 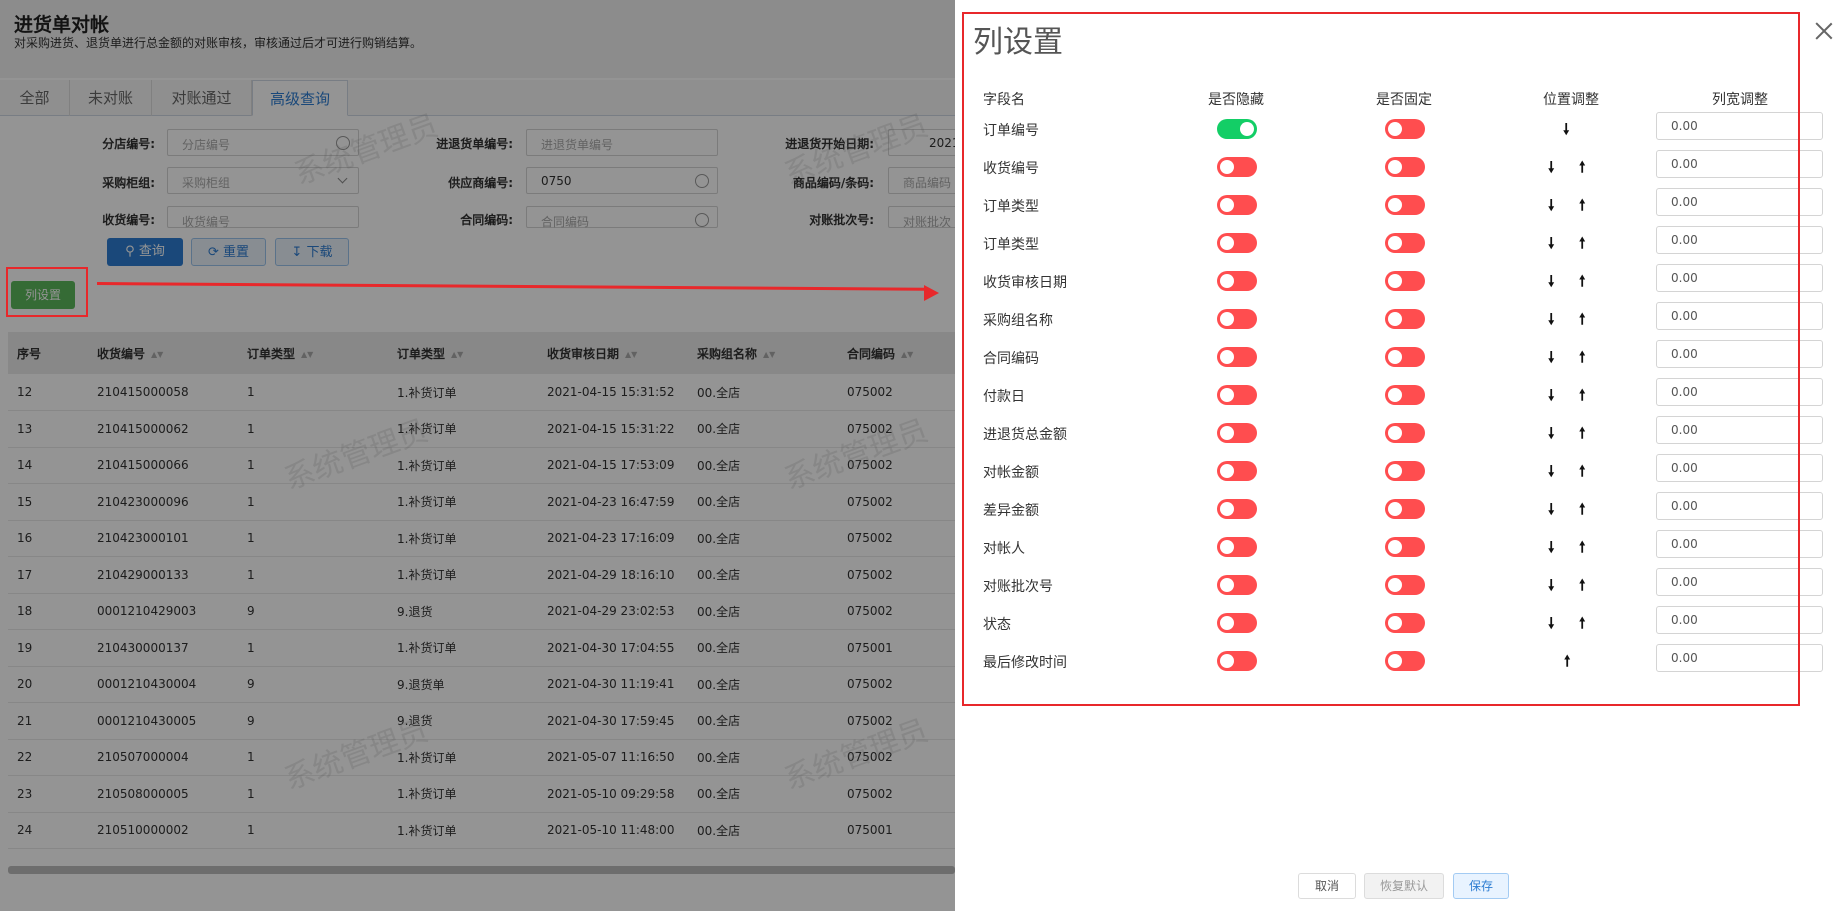 I want to click on annotation-arrow-head, so click(x=931, y=293).